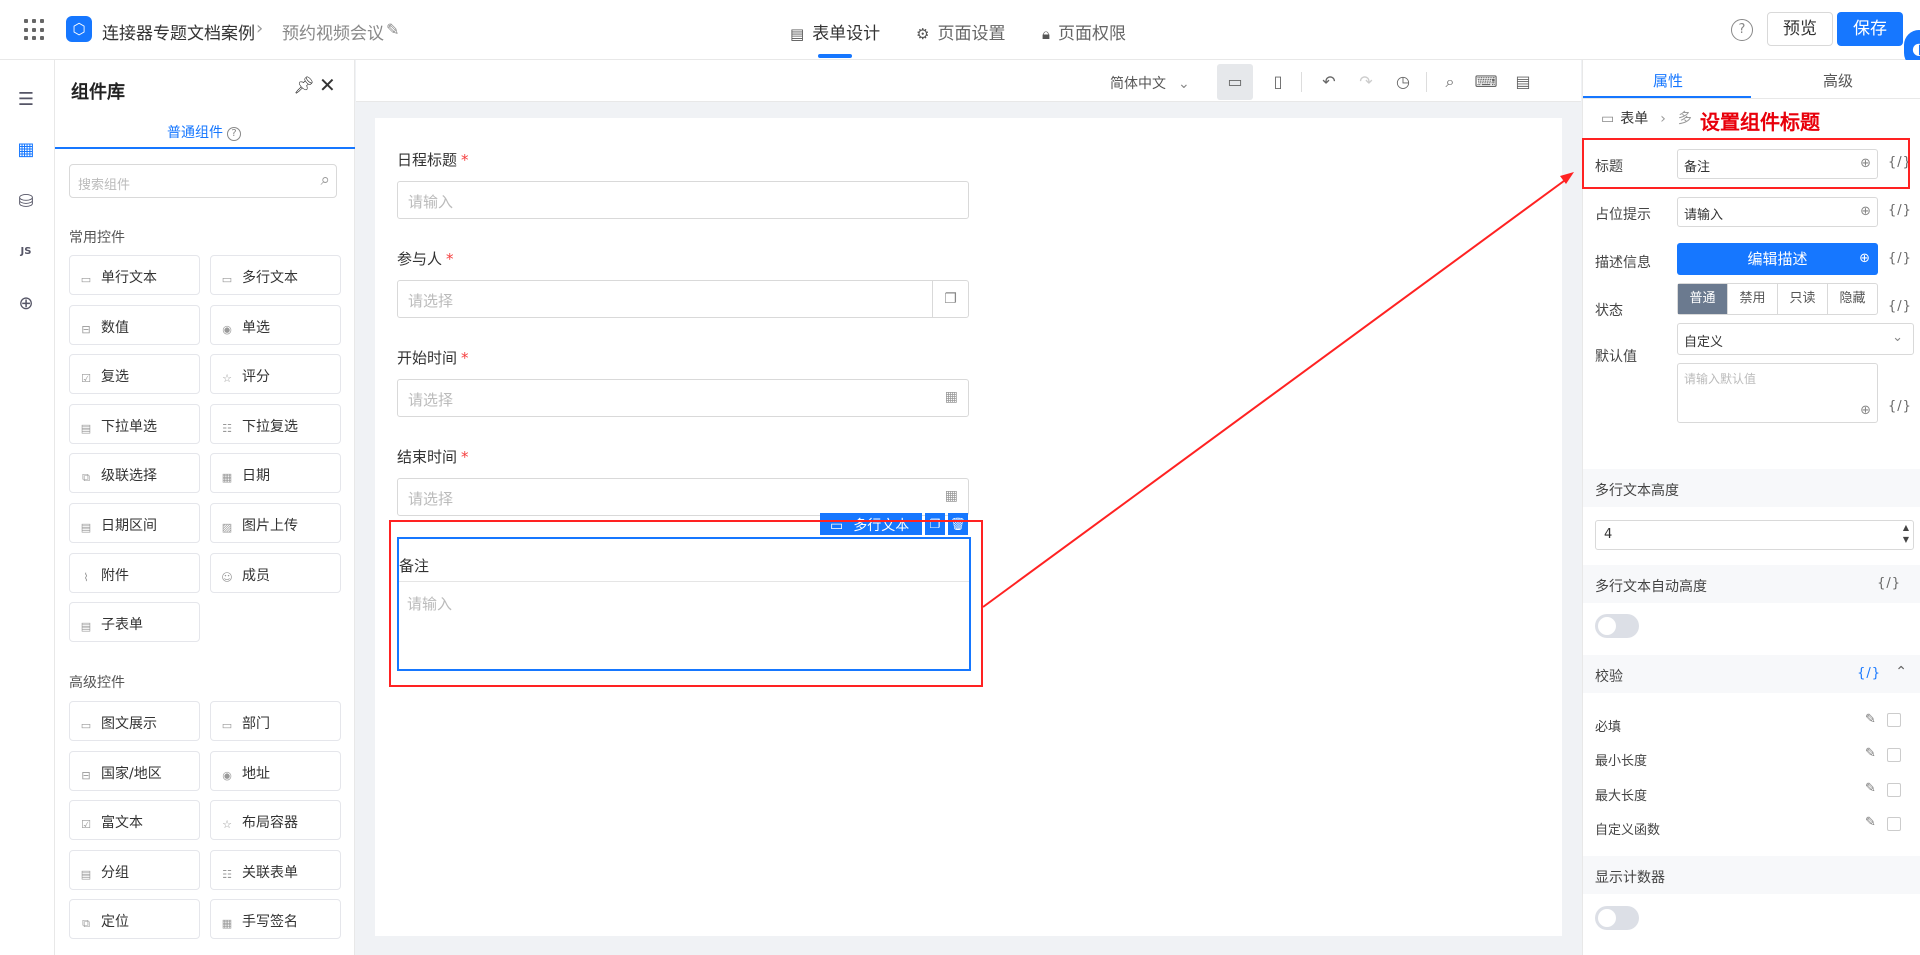 The height and width of the screenshot is (955, 1920). Describe the element at coordinates (1403, 82) in the screenshot. I see `history-icon: ◷` at that location.